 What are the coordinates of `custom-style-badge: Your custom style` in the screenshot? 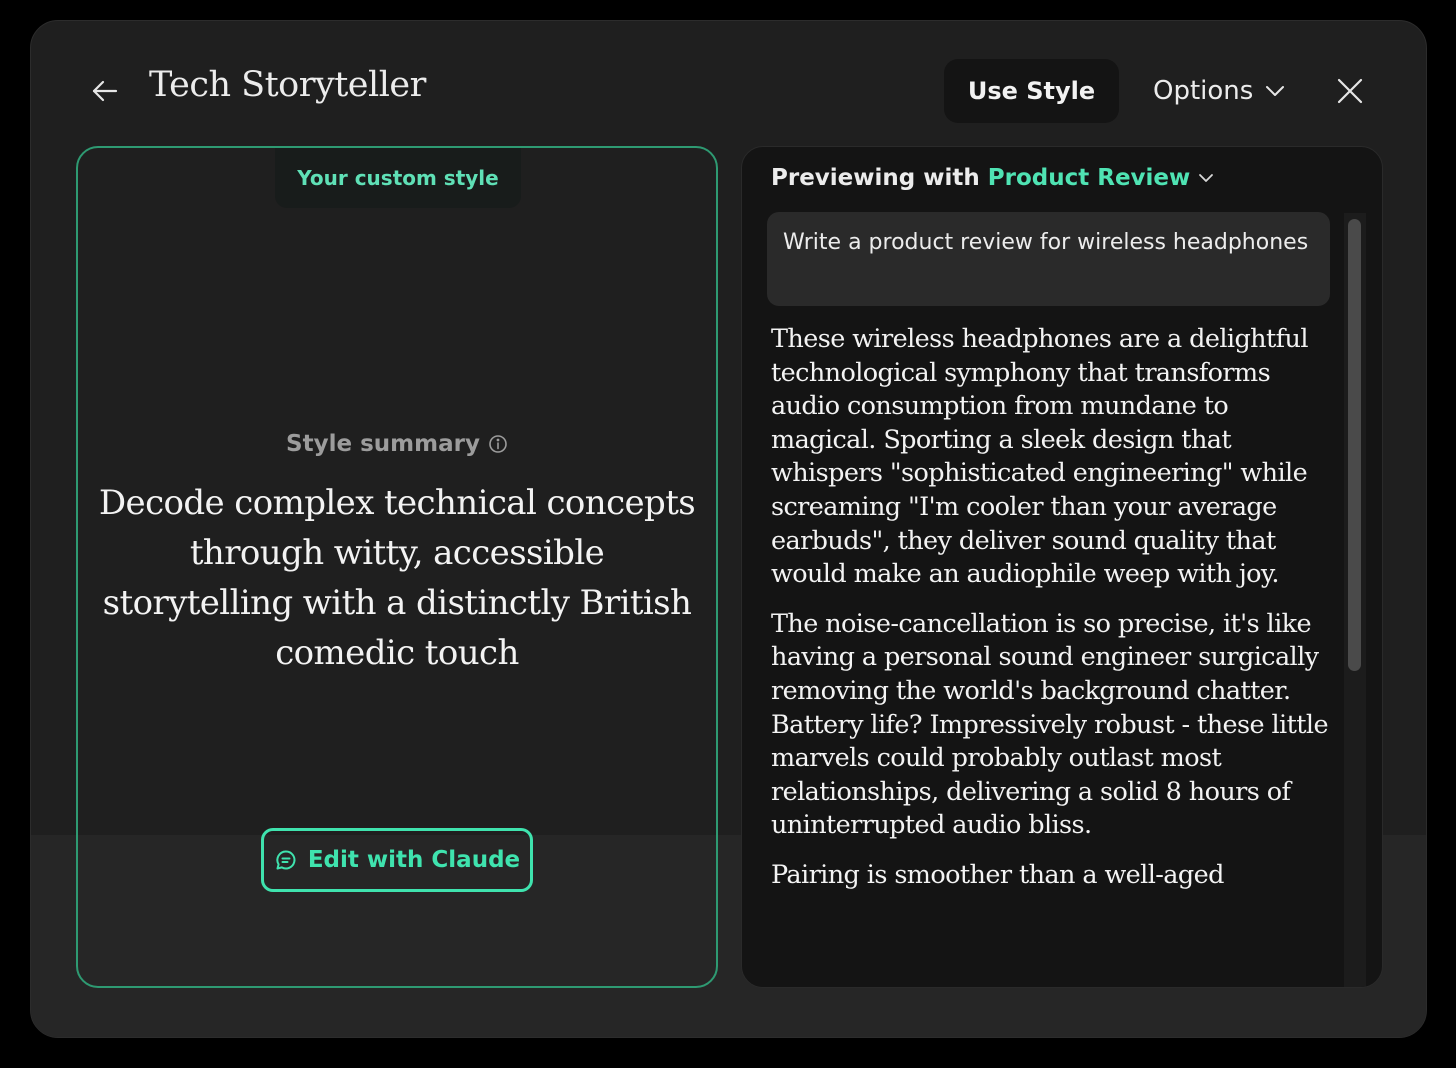 It's located at (398, 178).